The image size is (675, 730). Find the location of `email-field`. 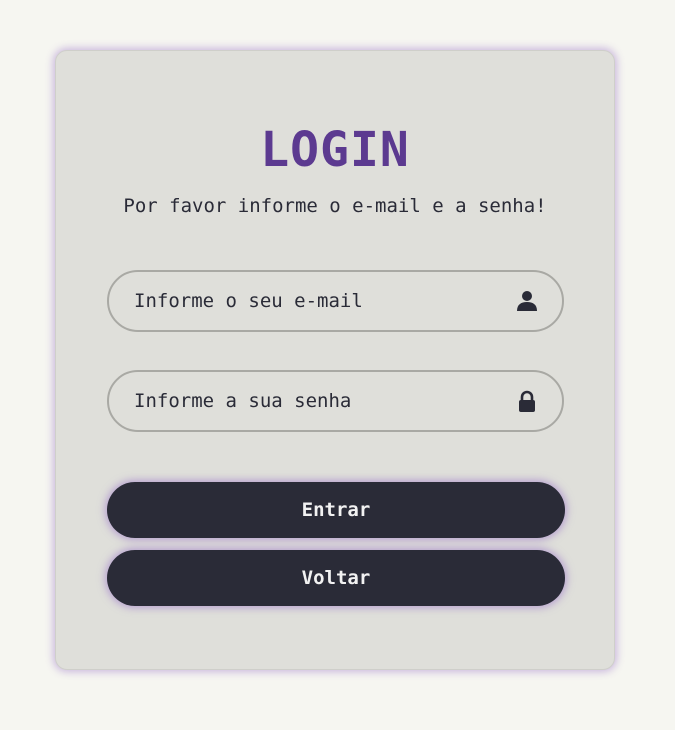

email-field is located at coordinates (335, 301).